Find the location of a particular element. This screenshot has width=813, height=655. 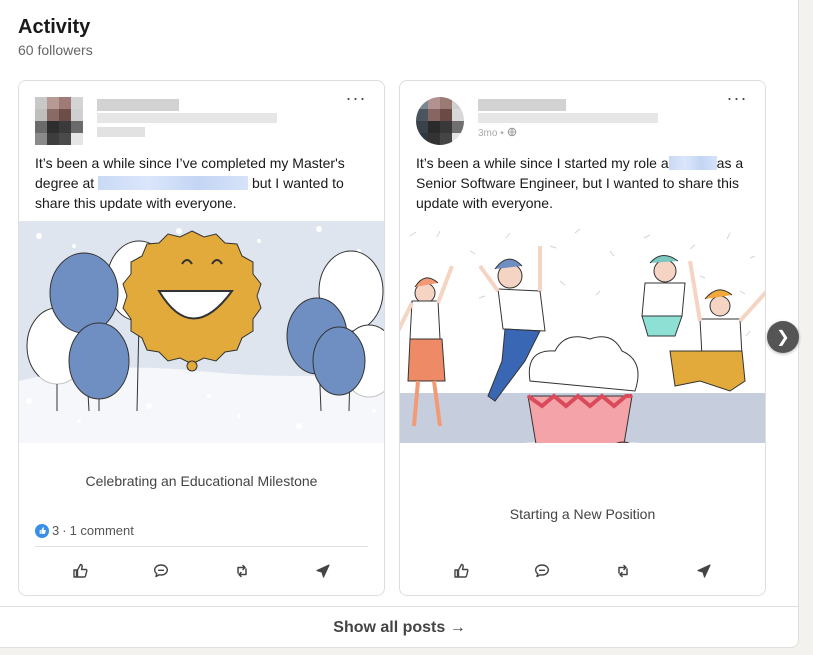

post-caption: Starting a New Position is located at coordinates (582, 514).